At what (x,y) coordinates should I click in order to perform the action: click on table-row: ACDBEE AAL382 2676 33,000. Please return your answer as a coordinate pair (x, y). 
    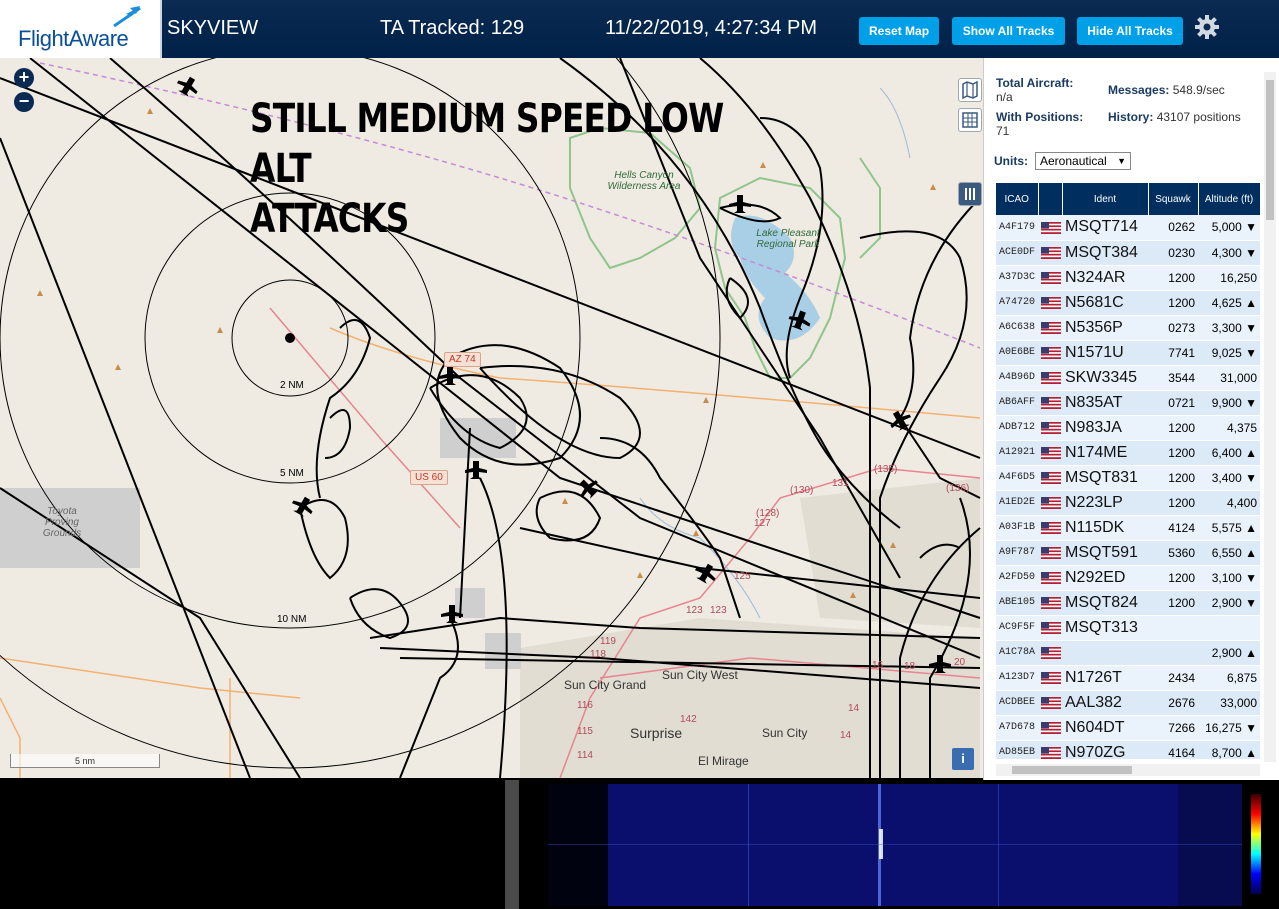
    Looking at the image, I should click on (1128, 703).